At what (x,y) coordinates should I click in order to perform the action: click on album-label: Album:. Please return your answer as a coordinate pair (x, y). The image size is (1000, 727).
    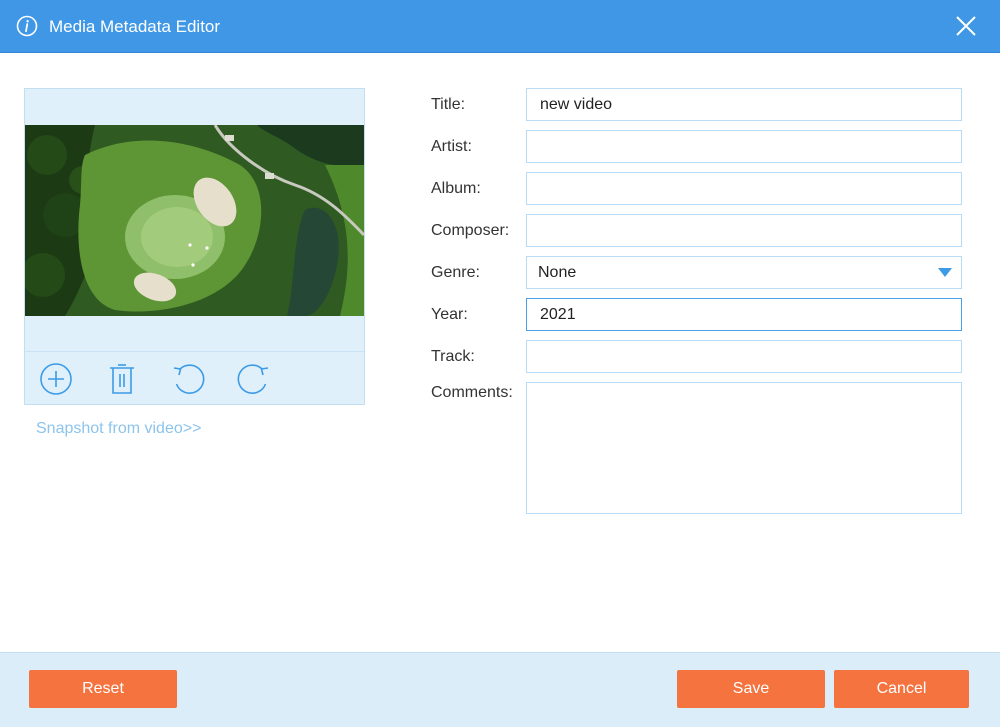
    Looking at the image, I should click on (456, 188).